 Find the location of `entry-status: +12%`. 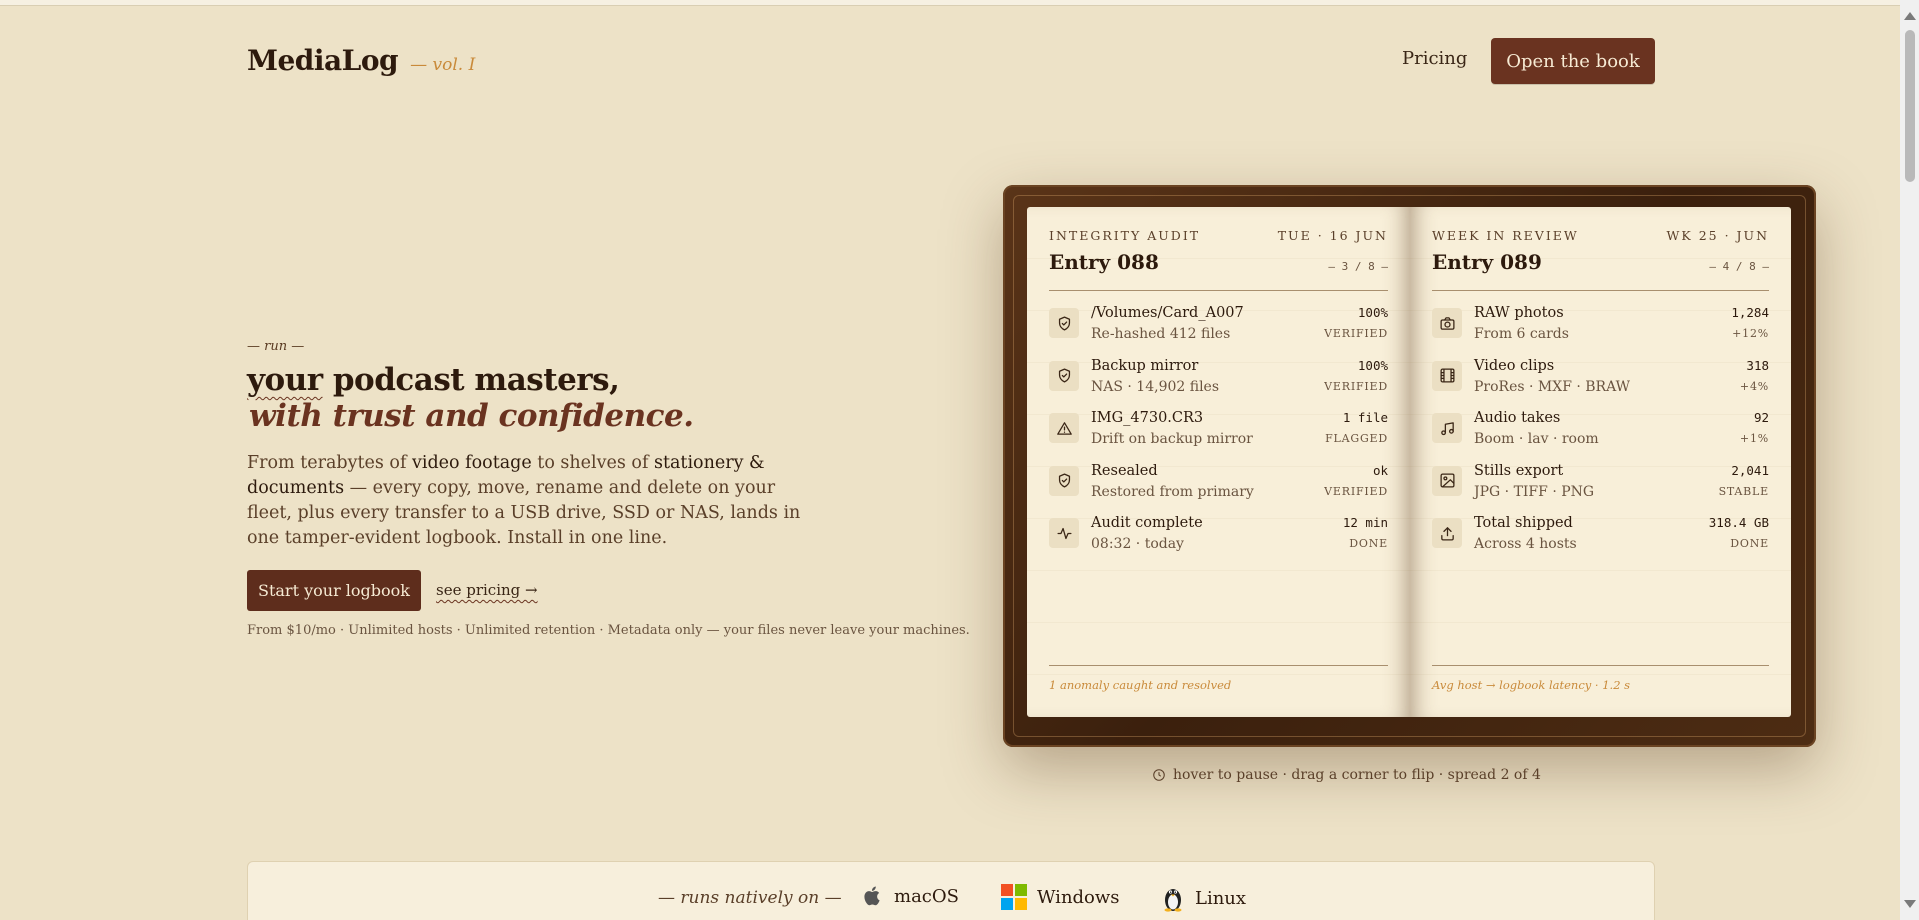

entry-status: +12% is located at coordinates (1750, 333).